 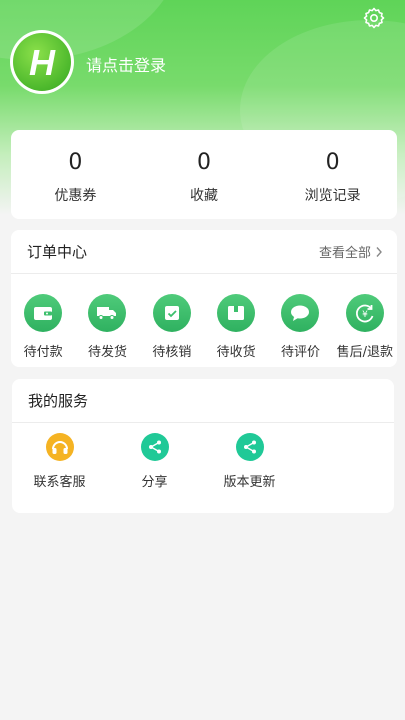 I want to click on order-item-label: 待付款, so click(x=43, y=352).